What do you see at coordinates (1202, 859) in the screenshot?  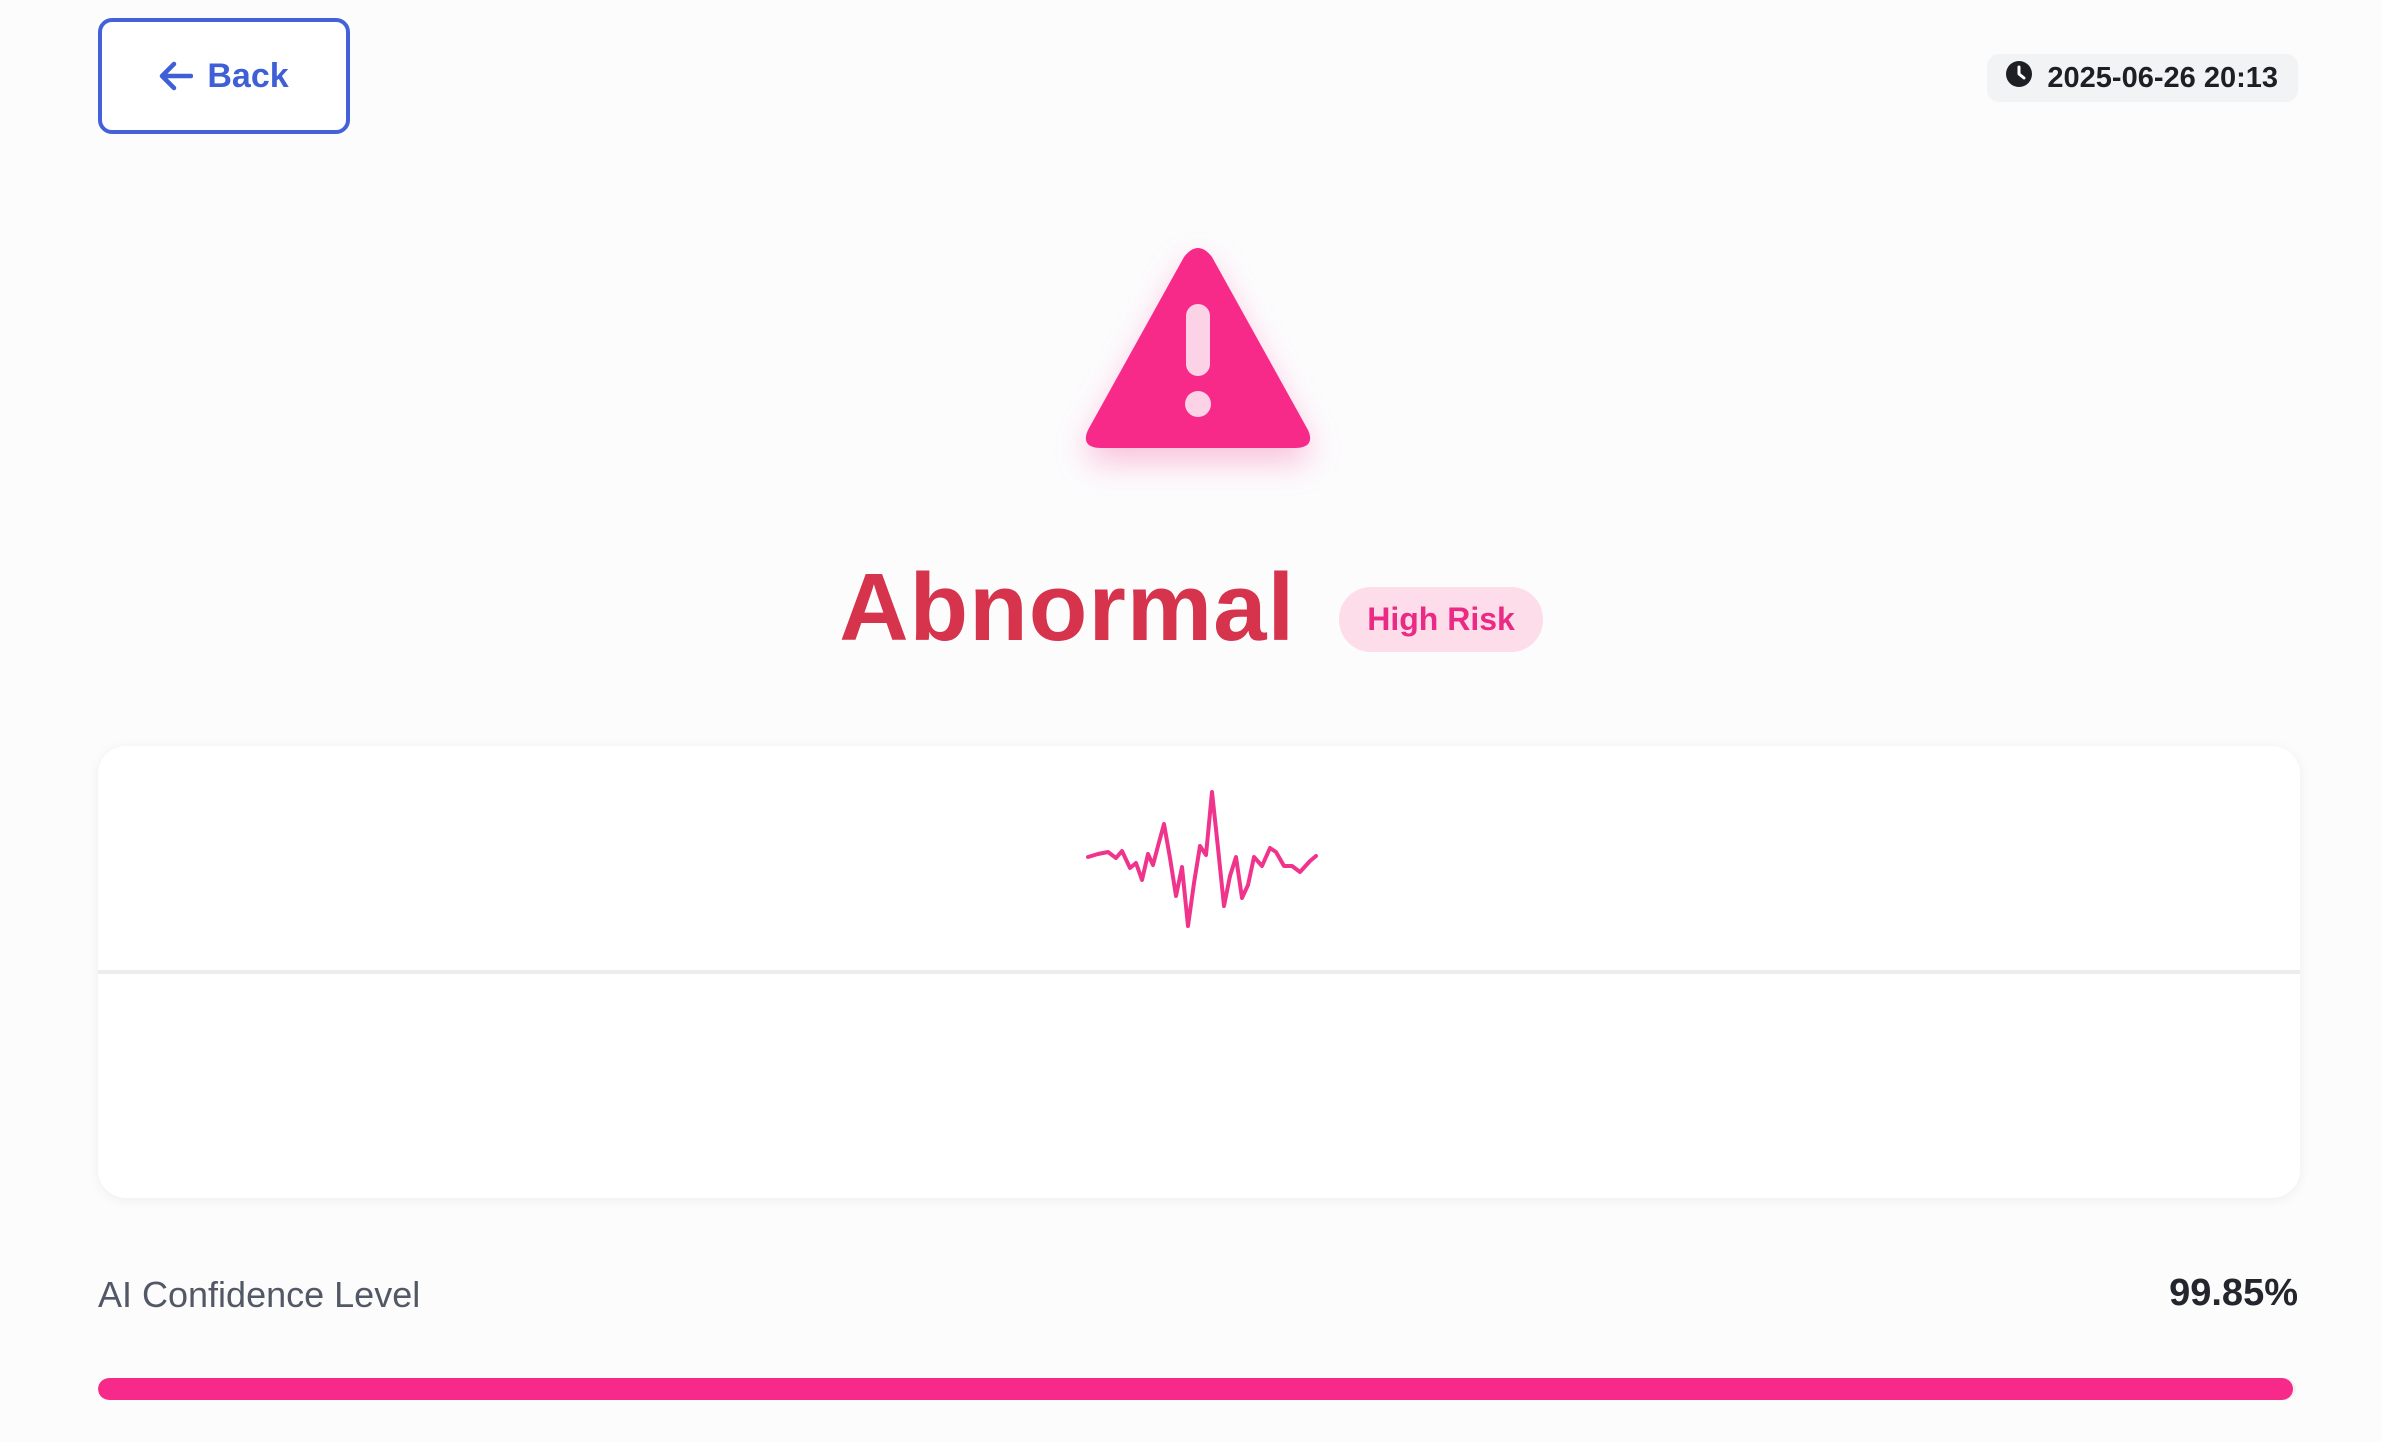 I see `ecg-waveform-icon` at bounding box center [1202, 859].